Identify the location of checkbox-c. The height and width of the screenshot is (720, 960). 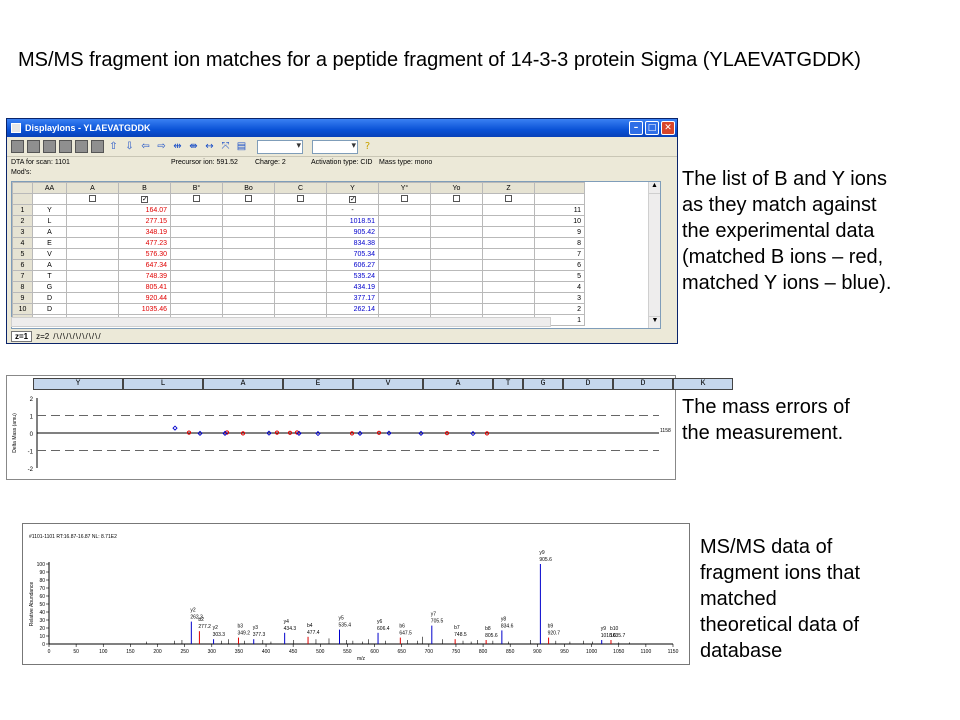
(300, 198).